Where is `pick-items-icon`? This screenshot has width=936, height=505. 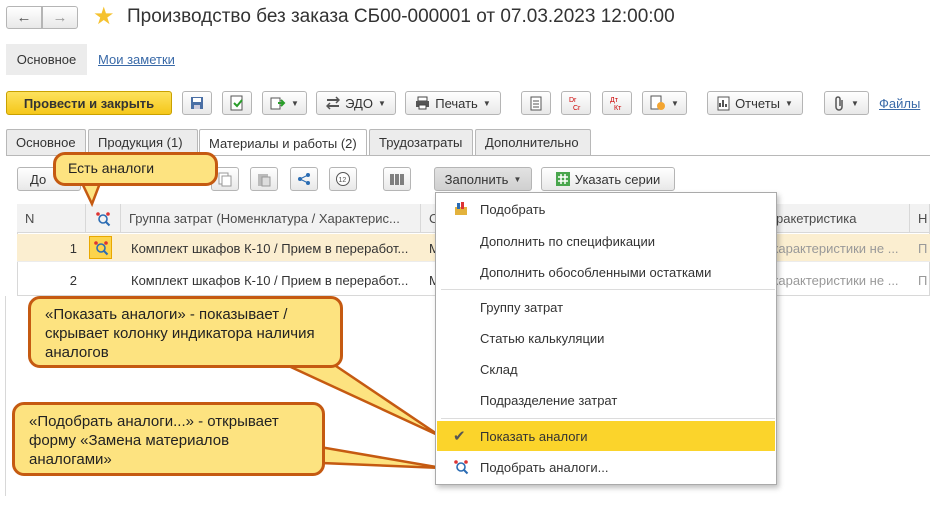 pick-items-icon is located at coordinates (461, 208).